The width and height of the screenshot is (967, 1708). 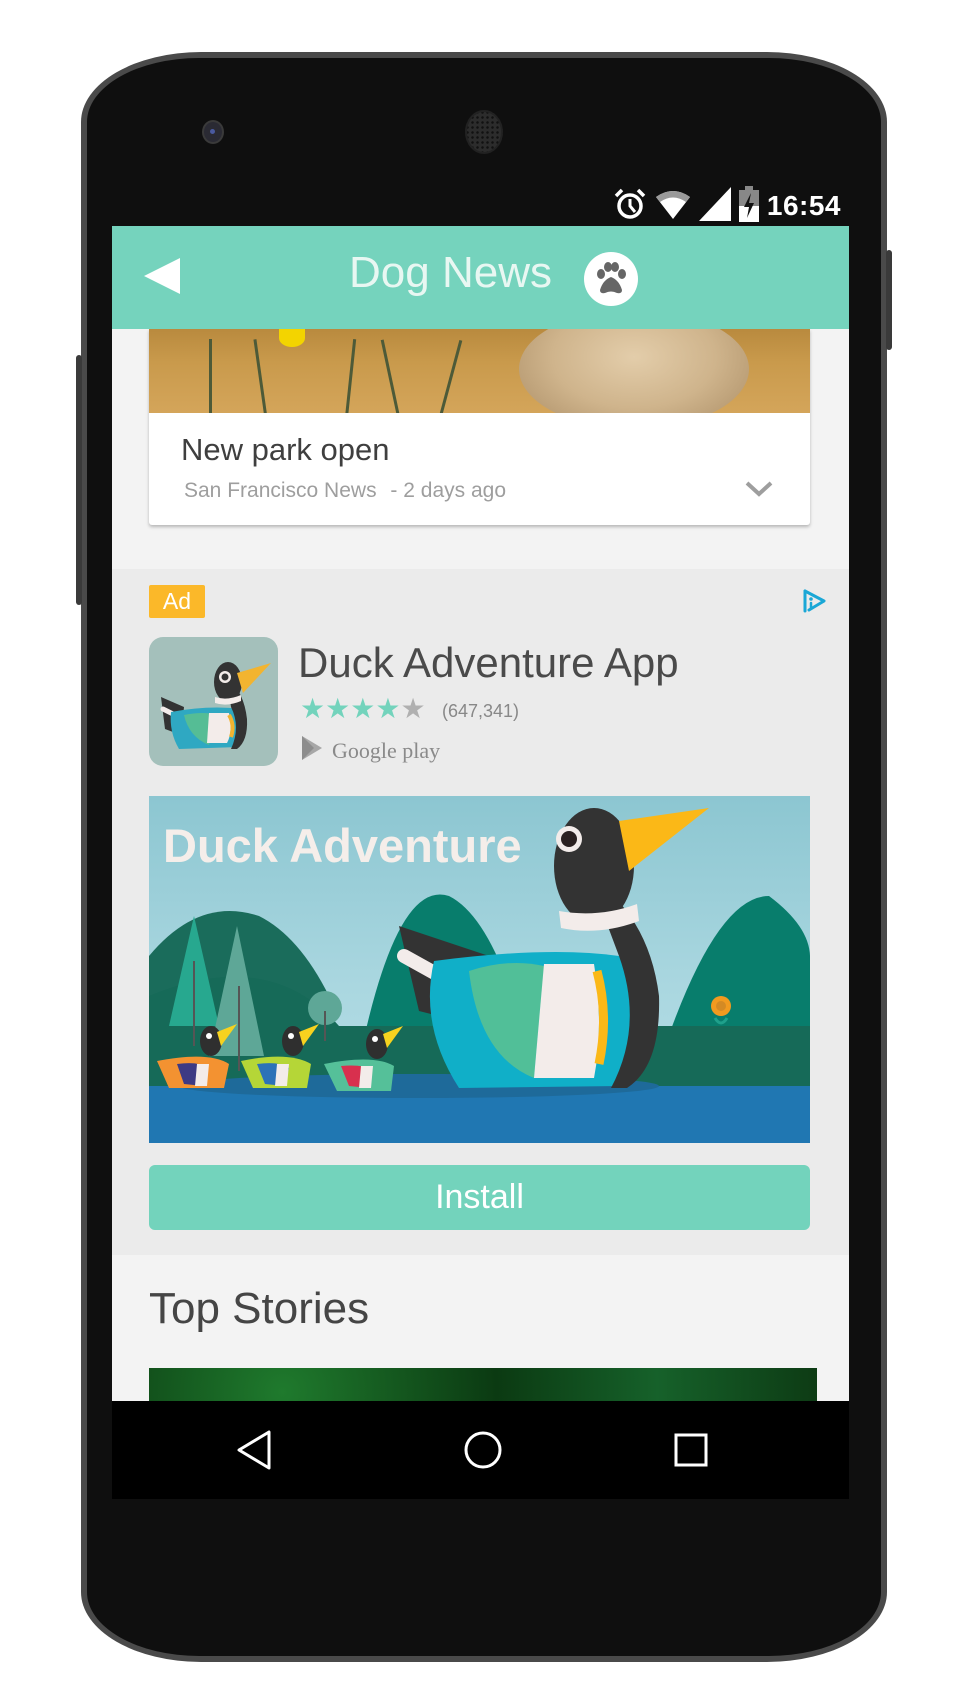 I want to click on clock: 16:54, so click(x=803, y=205).